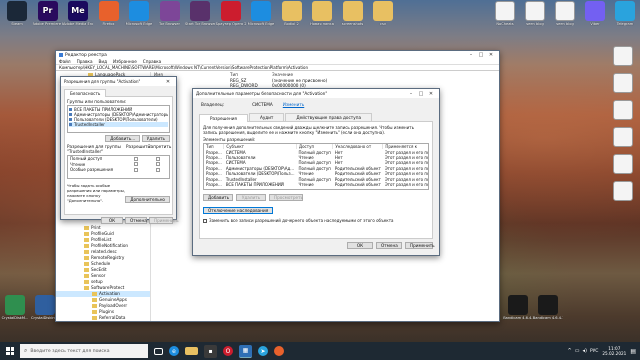  What do you see at coordinates (223, 118) in the screenshot?
I see `tab-permissions: Разрешения` at bounding box center [223, 118].